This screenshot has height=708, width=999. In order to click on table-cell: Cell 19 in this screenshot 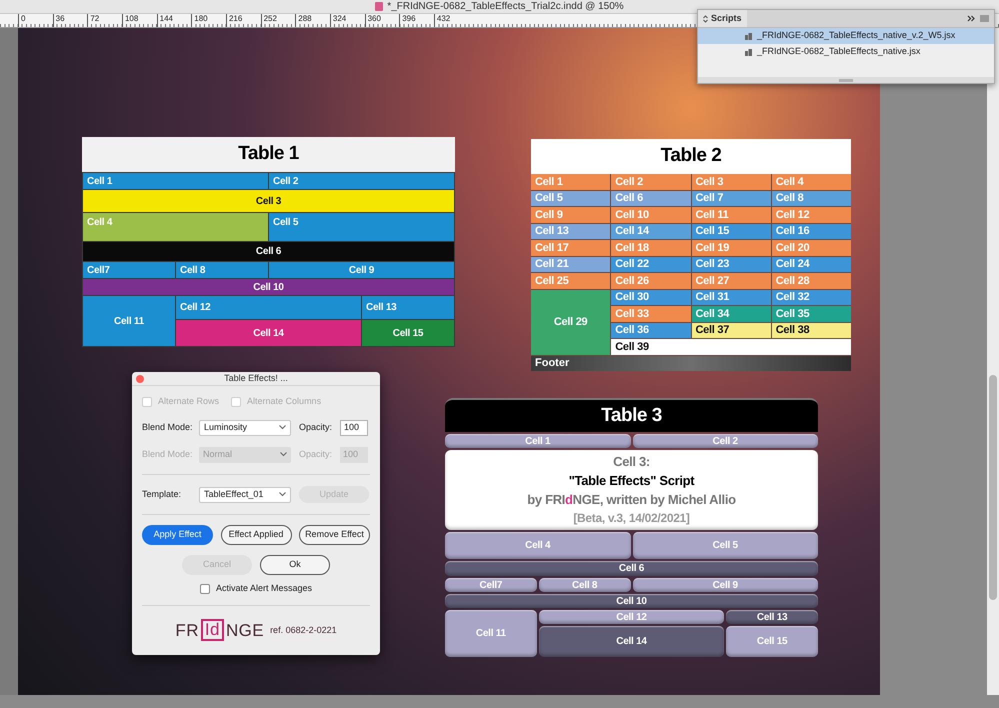, I will do `click(731, 248)`.